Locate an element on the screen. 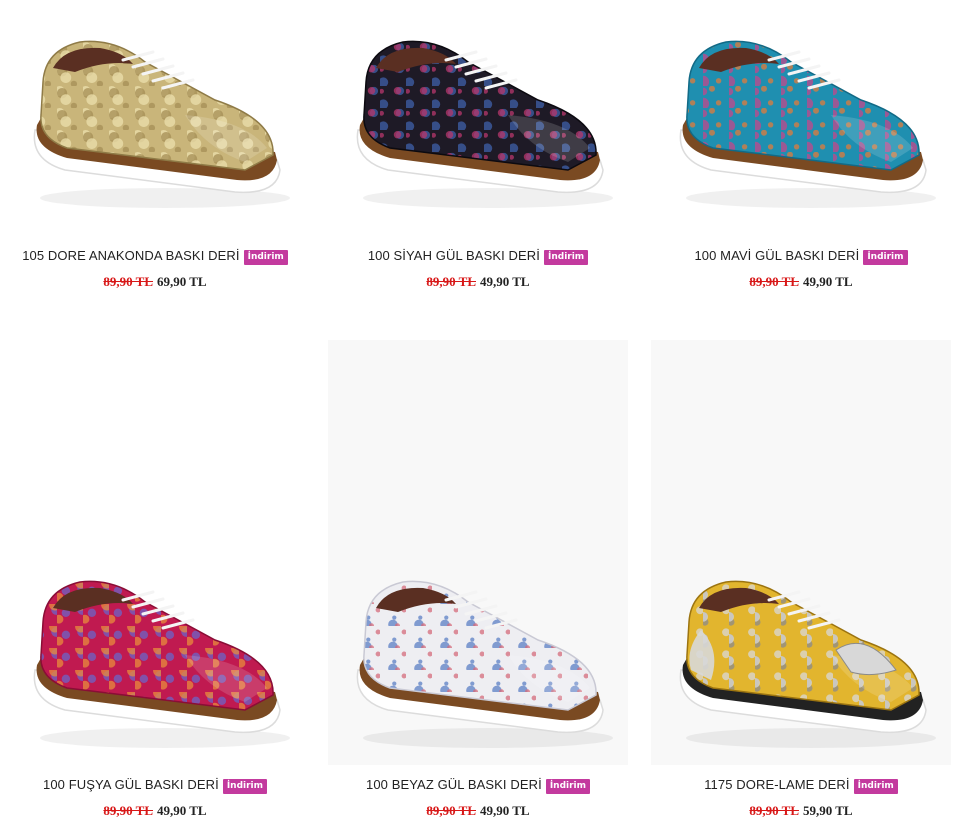 The height and width of the screenshot is (820, 954). product-title: 105 DORE ANAKONDA BASKI DERİ is located at coordinates (130, 255).